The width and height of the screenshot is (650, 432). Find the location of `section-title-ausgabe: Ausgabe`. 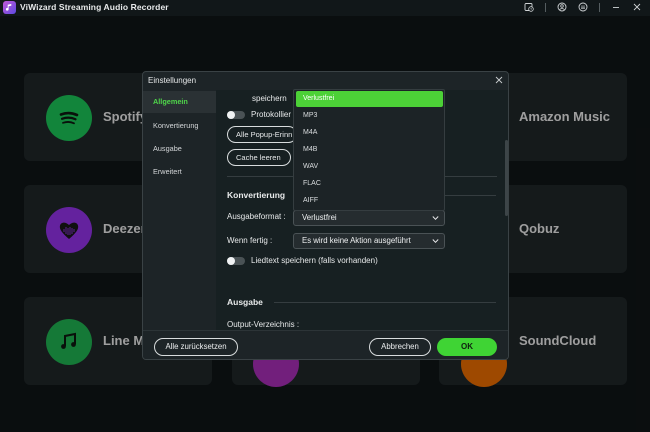

section-title-ausgabe: Ausgabe is located at coordinates (245, 302).